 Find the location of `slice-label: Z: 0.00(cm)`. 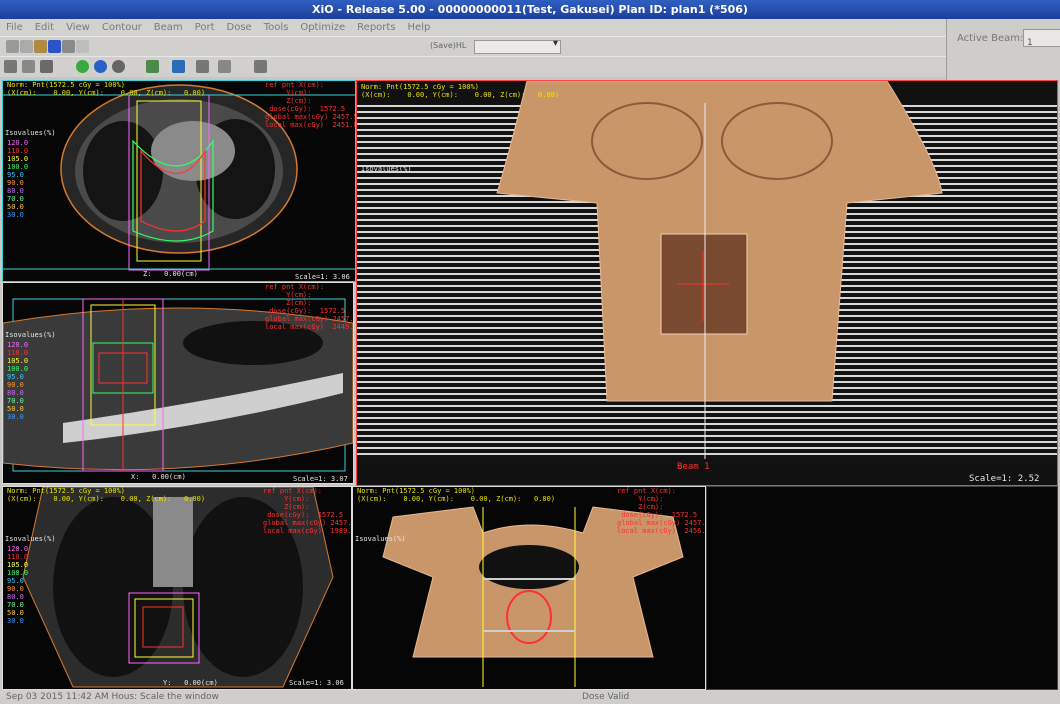

slice-label: Z: 0.00(cm) is located at coordinates (170, 274).